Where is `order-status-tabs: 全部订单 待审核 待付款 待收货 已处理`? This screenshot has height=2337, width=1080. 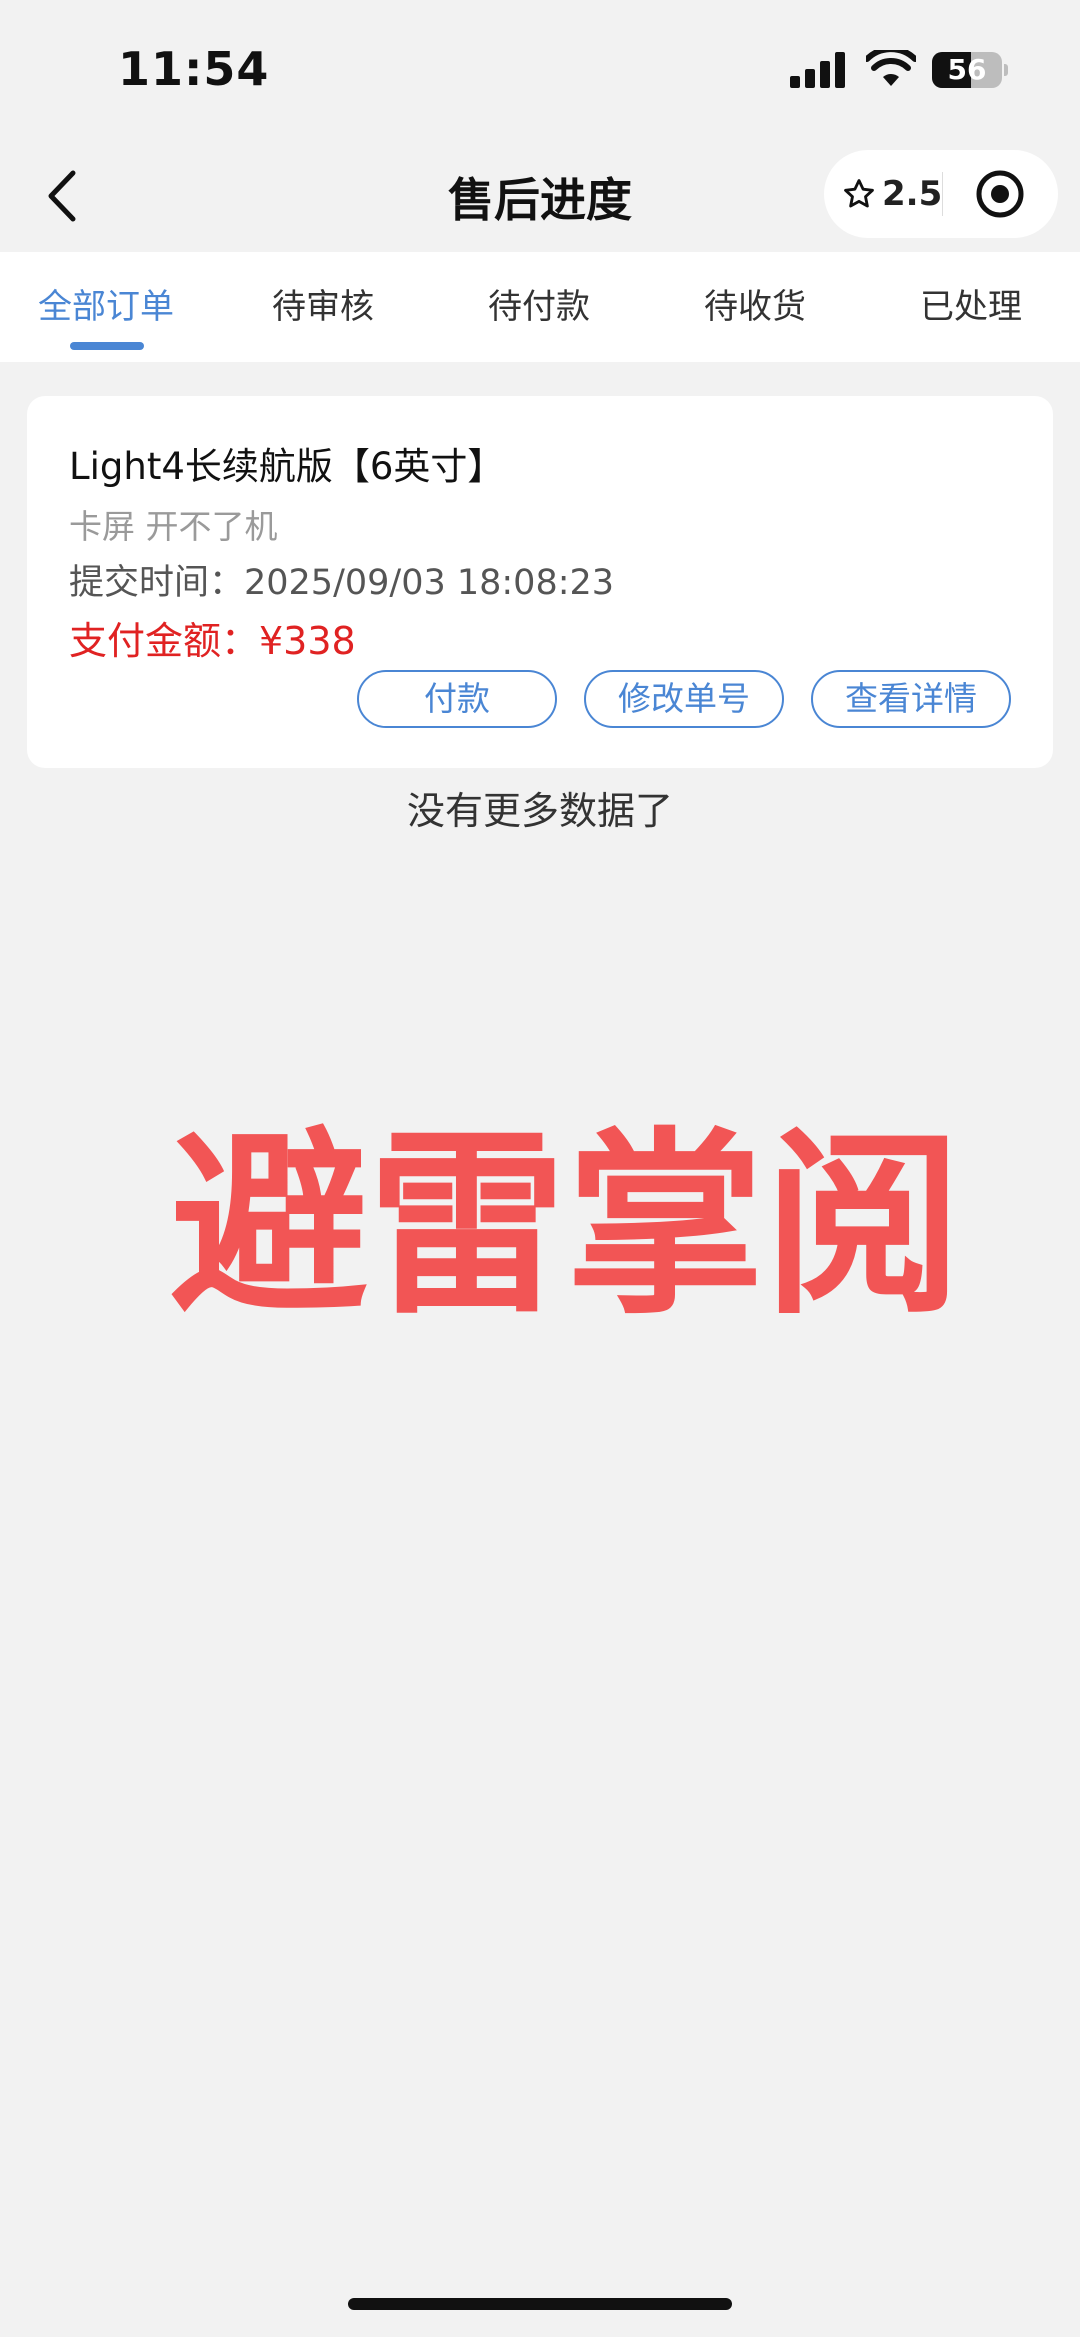 order-status-tabs: 全部订单 待审核 待付款 待收货 已处理 is located at coordinates (540, 307).